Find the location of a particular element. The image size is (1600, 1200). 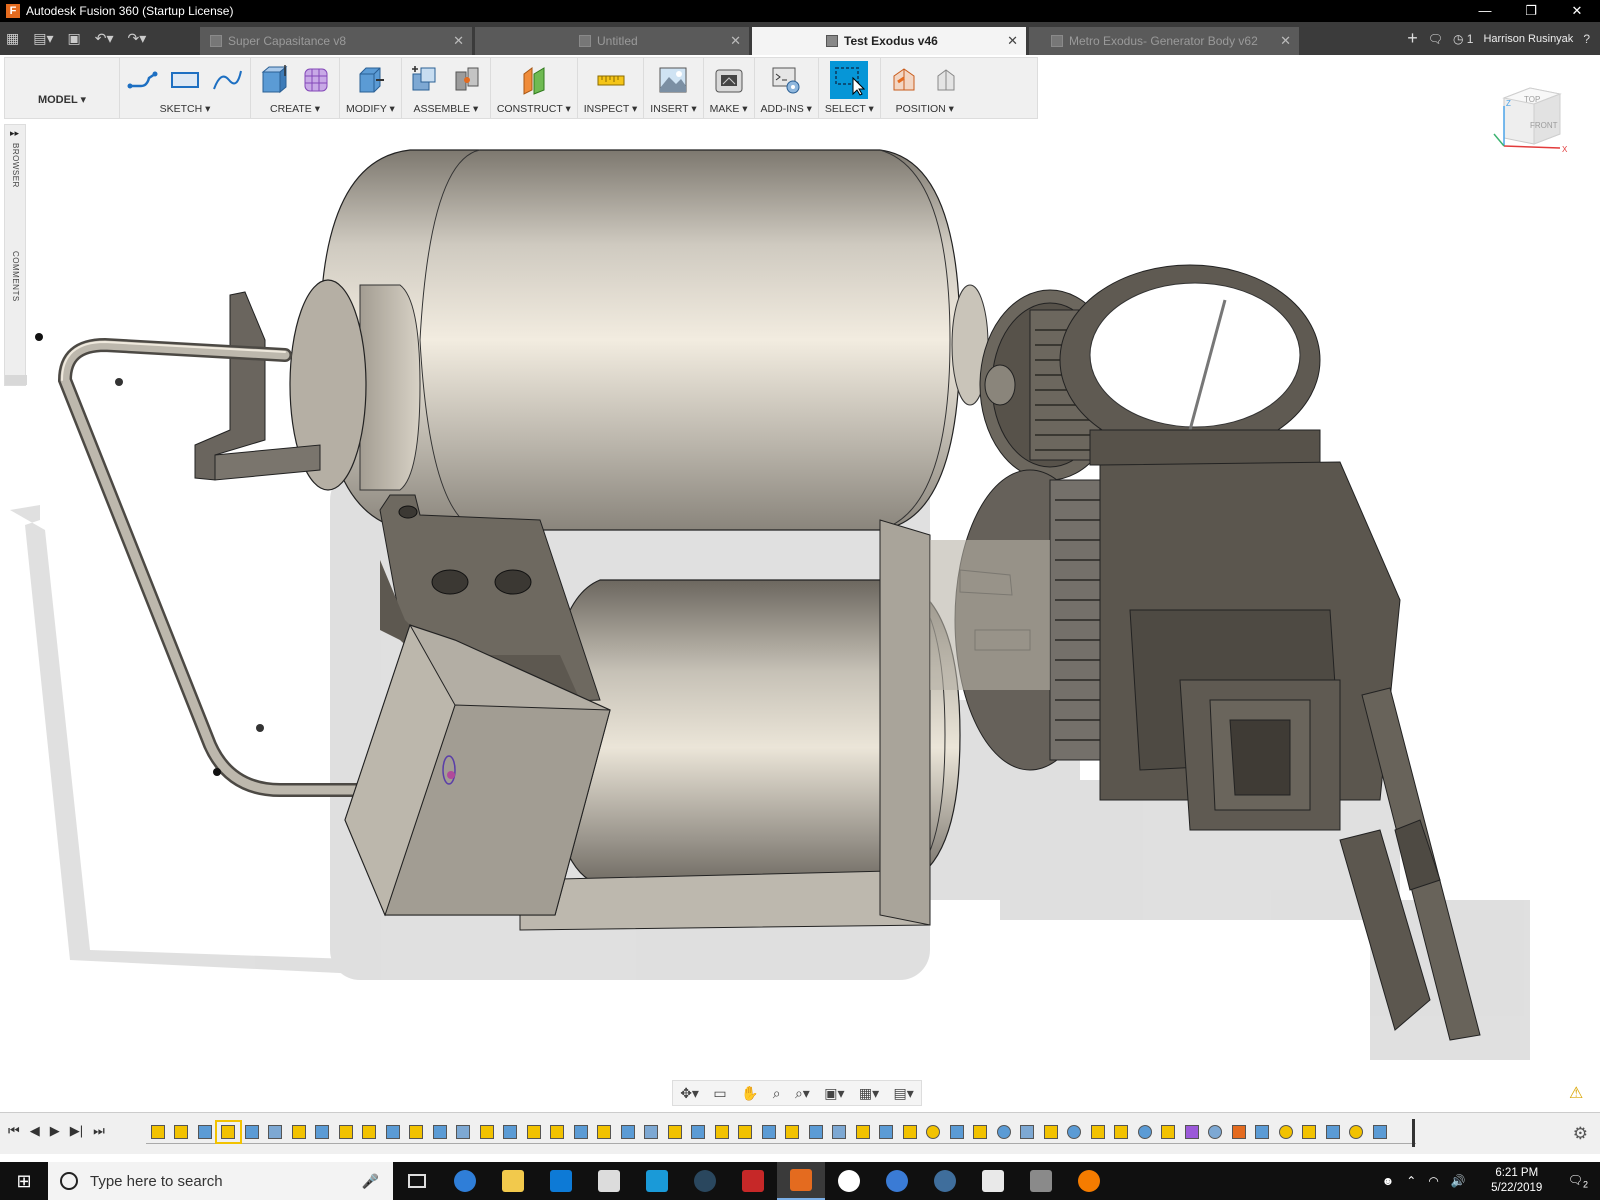

document-tab-active: Test Exodus v46 ✕ is located at coordinates (889, 41).